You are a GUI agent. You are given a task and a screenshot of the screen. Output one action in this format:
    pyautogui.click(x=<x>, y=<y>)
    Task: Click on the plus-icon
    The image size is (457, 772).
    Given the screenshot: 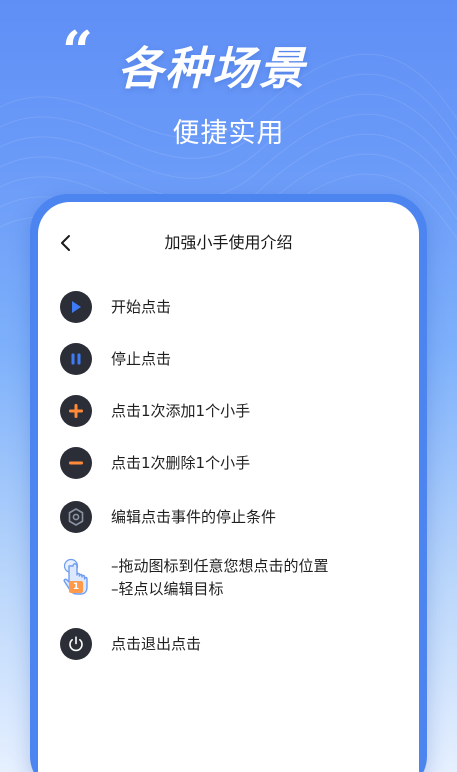 What is the action you would take?
    pyautogui.click(x=76, y=411)
    